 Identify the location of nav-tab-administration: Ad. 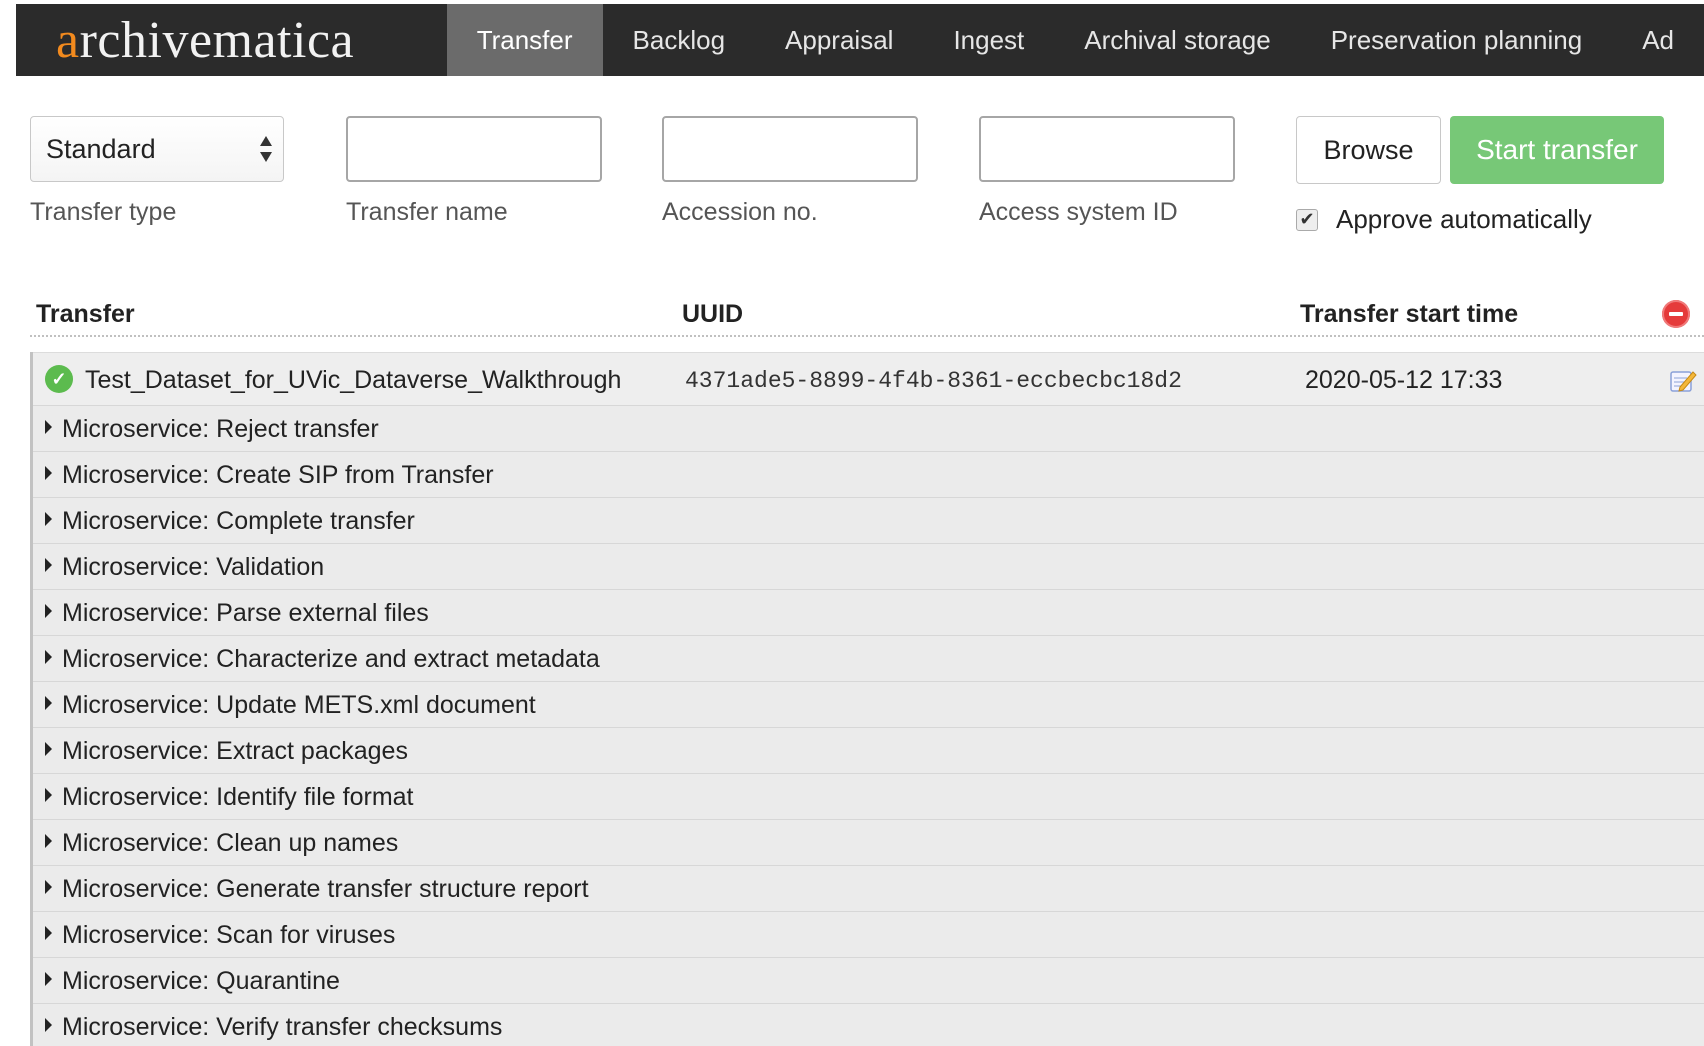
(1658, 40).